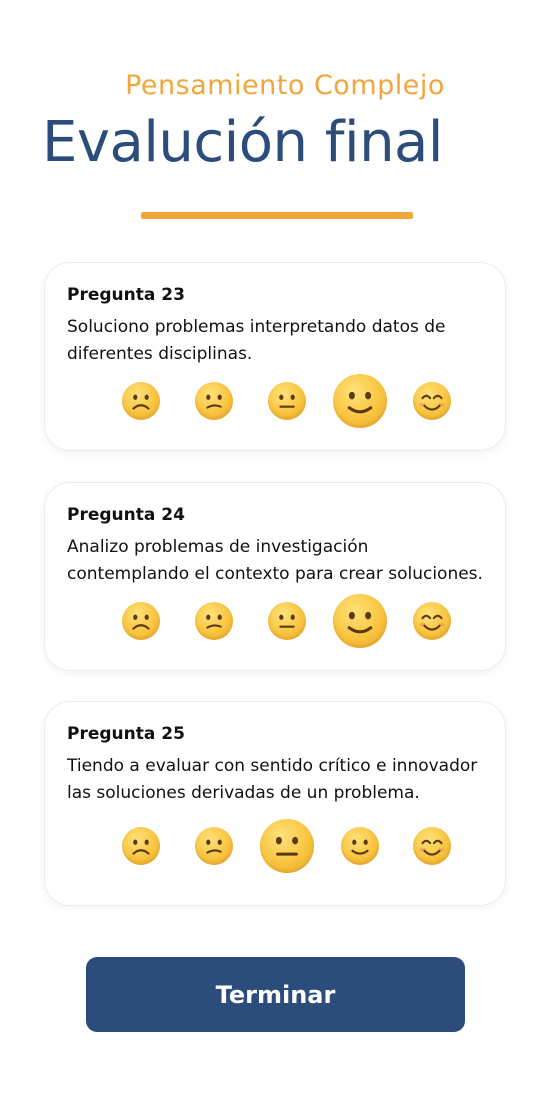 This screenshot has width=550, height=1112. I want to click on question-text-line: Analizo problemas de investigación, so click(218, 547).